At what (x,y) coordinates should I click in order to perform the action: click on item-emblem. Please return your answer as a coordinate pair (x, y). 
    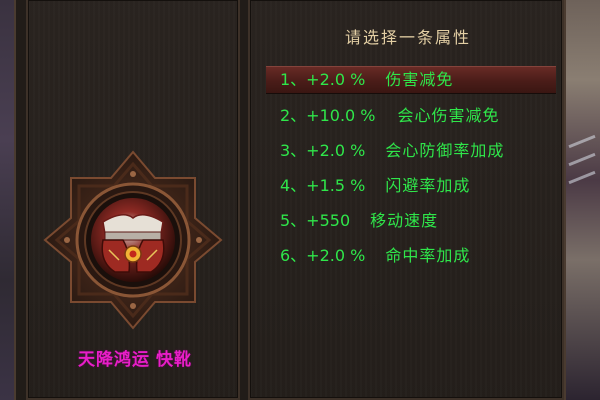
    Looking at the image, I should click on (133, 240).